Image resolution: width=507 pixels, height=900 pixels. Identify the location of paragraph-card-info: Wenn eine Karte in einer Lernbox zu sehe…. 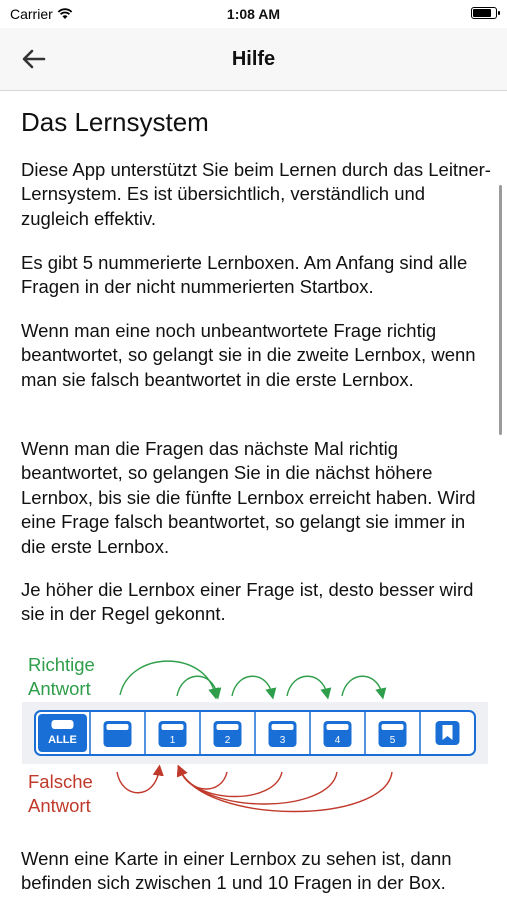
(236, 871).